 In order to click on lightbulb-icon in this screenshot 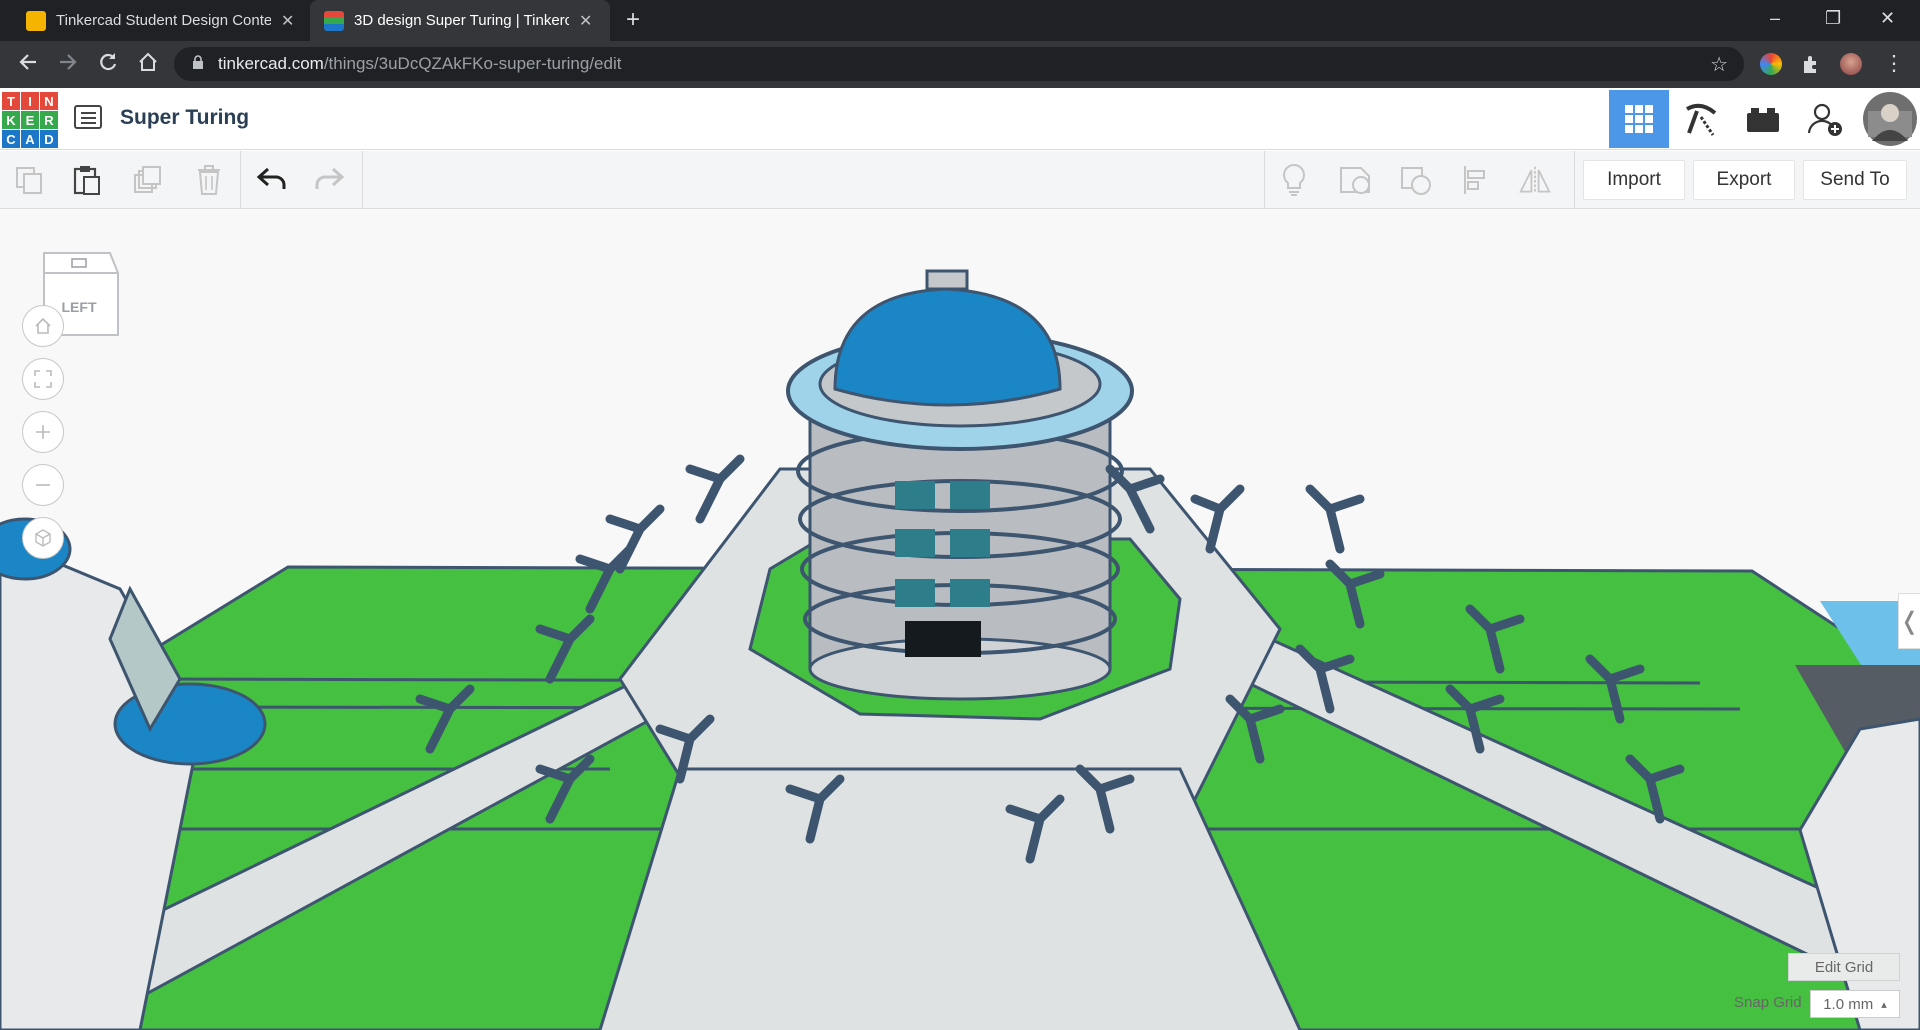, I will do `click(1294, 180)`.